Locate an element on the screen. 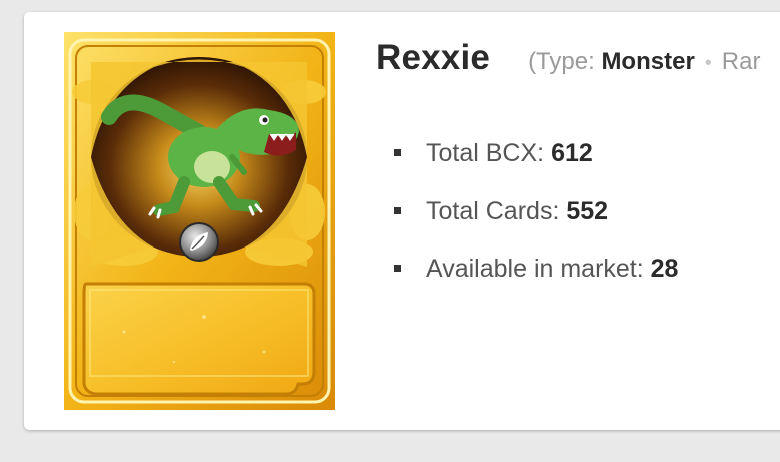 The width and height of the screenshot is (780, 462). type-value: Monster is located at coordinates (648, 61).